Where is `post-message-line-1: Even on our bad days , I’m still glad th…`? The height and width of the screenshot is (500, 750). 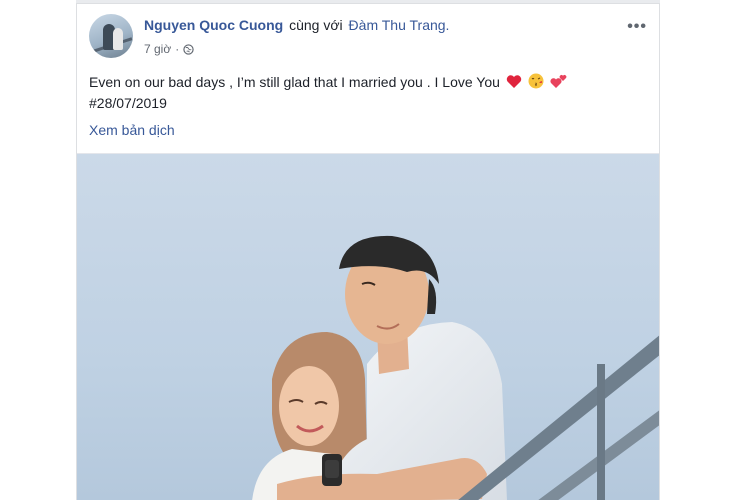 post-message-line-1: Even on our bad days , I’m still glad th… is located at coordinates (369, 82).